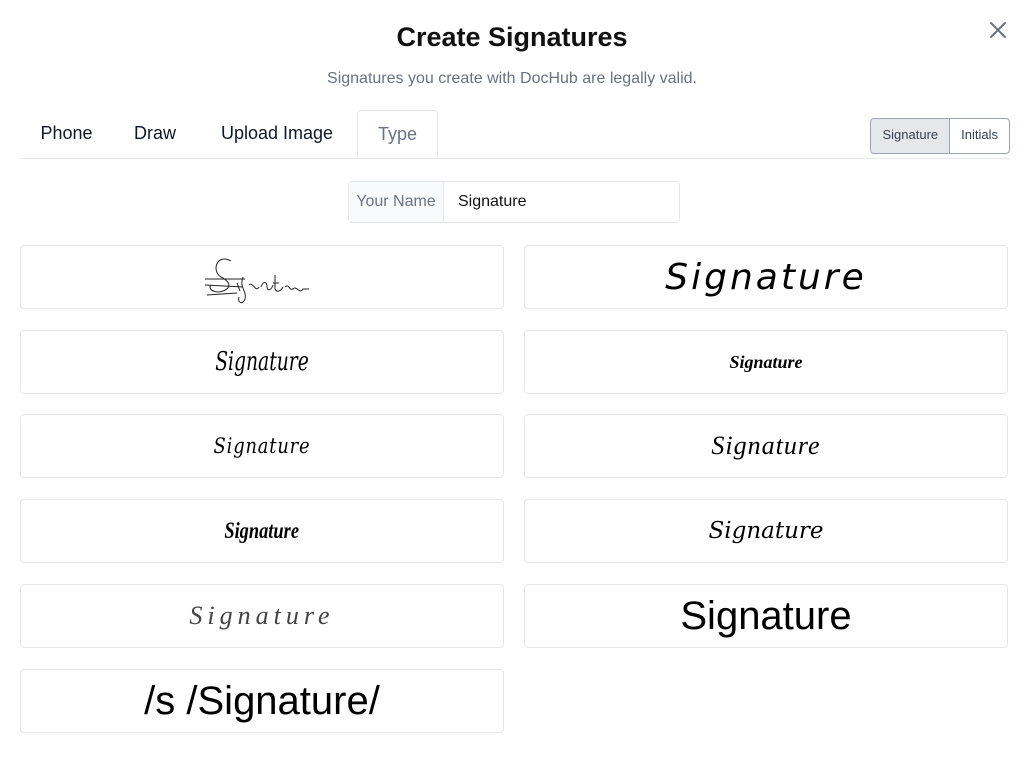 Image resolution: width=1024 pixels, height=762 pixels. What do you see at coordinates (515, 134) in the screenshot?
I see `signature-method-tabs: Phone Draw Upload Image Type` at bounding box center [515, 134].